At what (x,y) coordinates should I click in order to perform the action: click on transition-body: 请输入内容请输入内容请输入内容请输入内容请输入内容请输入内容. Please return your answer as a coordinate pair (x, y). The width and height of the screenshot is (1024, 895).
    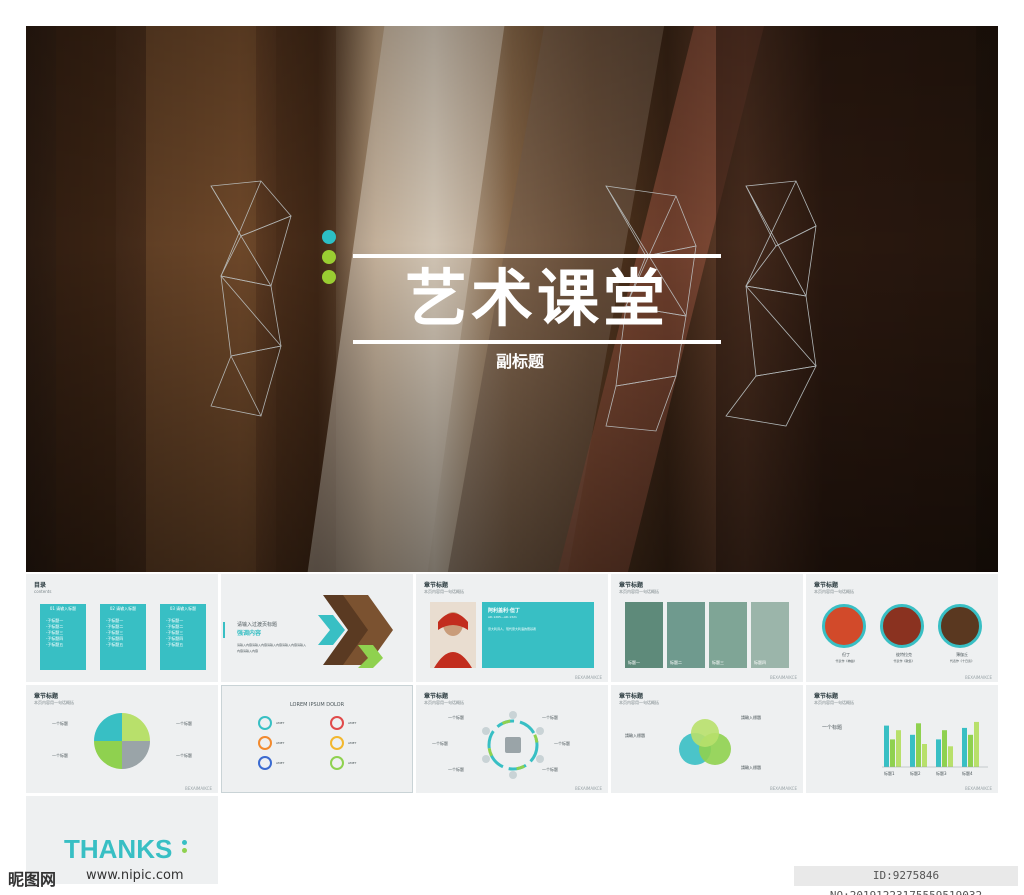
    Looking at the image, I should click on (272, 648).